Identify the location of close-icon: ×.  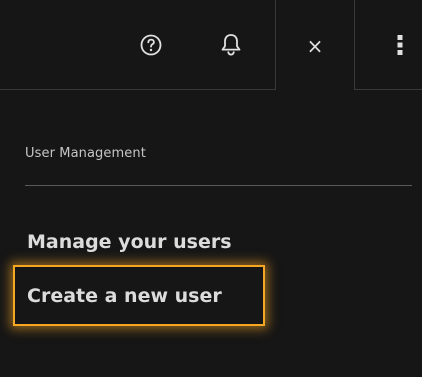
(315, 45).